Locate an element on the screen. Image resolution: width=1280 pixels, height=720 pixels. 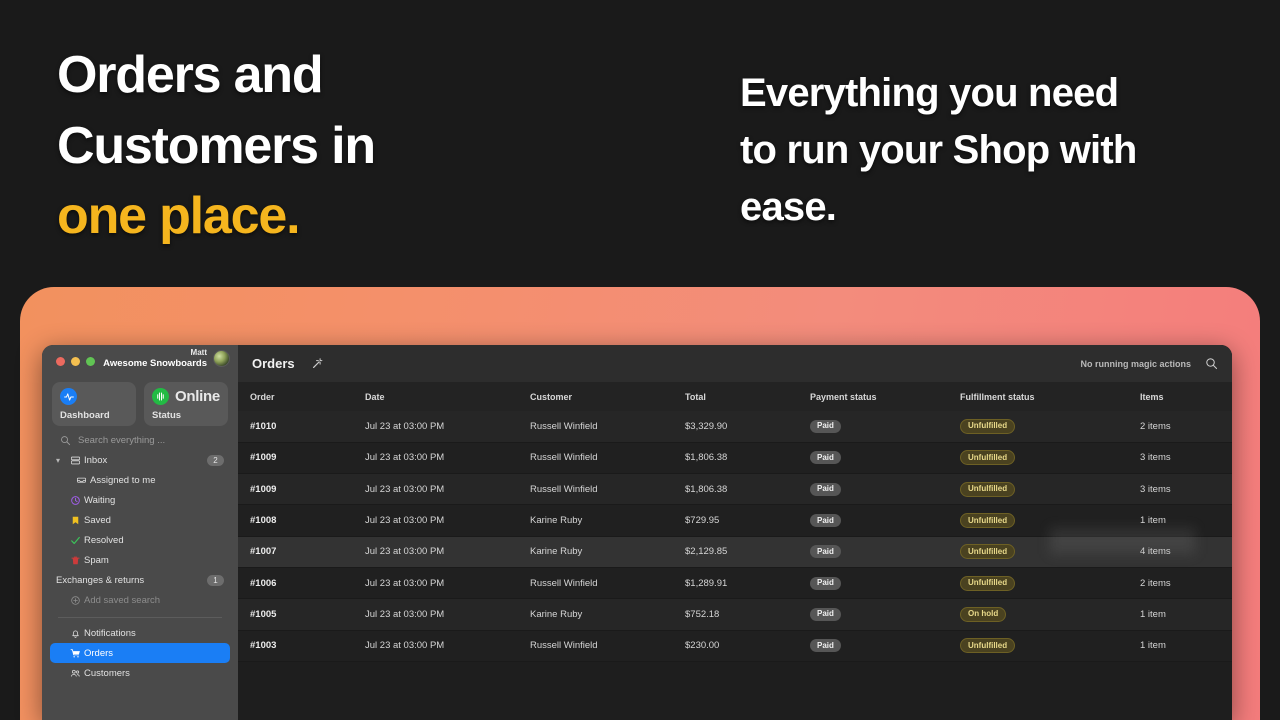
sidebar-item-spam: Spam is located at coordinates (140, 560).